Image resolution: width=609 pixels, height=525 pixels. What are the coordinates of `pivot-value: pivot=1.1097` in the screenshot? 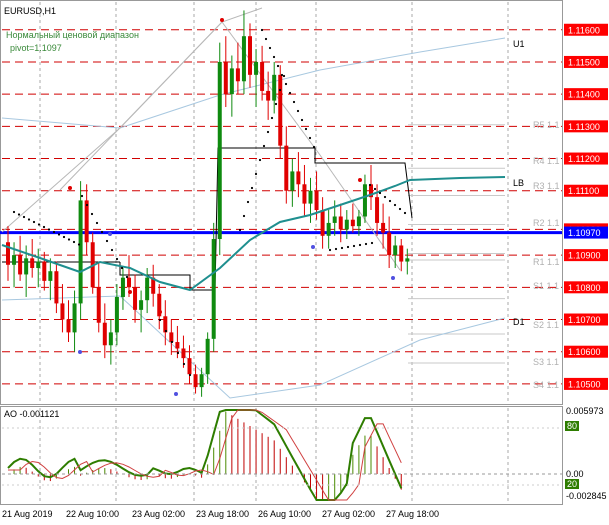 It's located at (36, 48).